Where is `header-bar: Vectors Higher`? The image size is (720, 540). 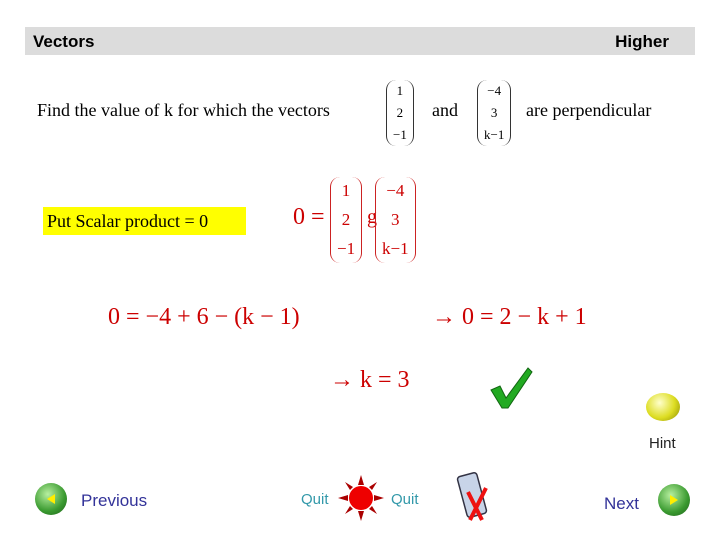
header-bar: Vectors Higher is located at coordinates (360, 41).